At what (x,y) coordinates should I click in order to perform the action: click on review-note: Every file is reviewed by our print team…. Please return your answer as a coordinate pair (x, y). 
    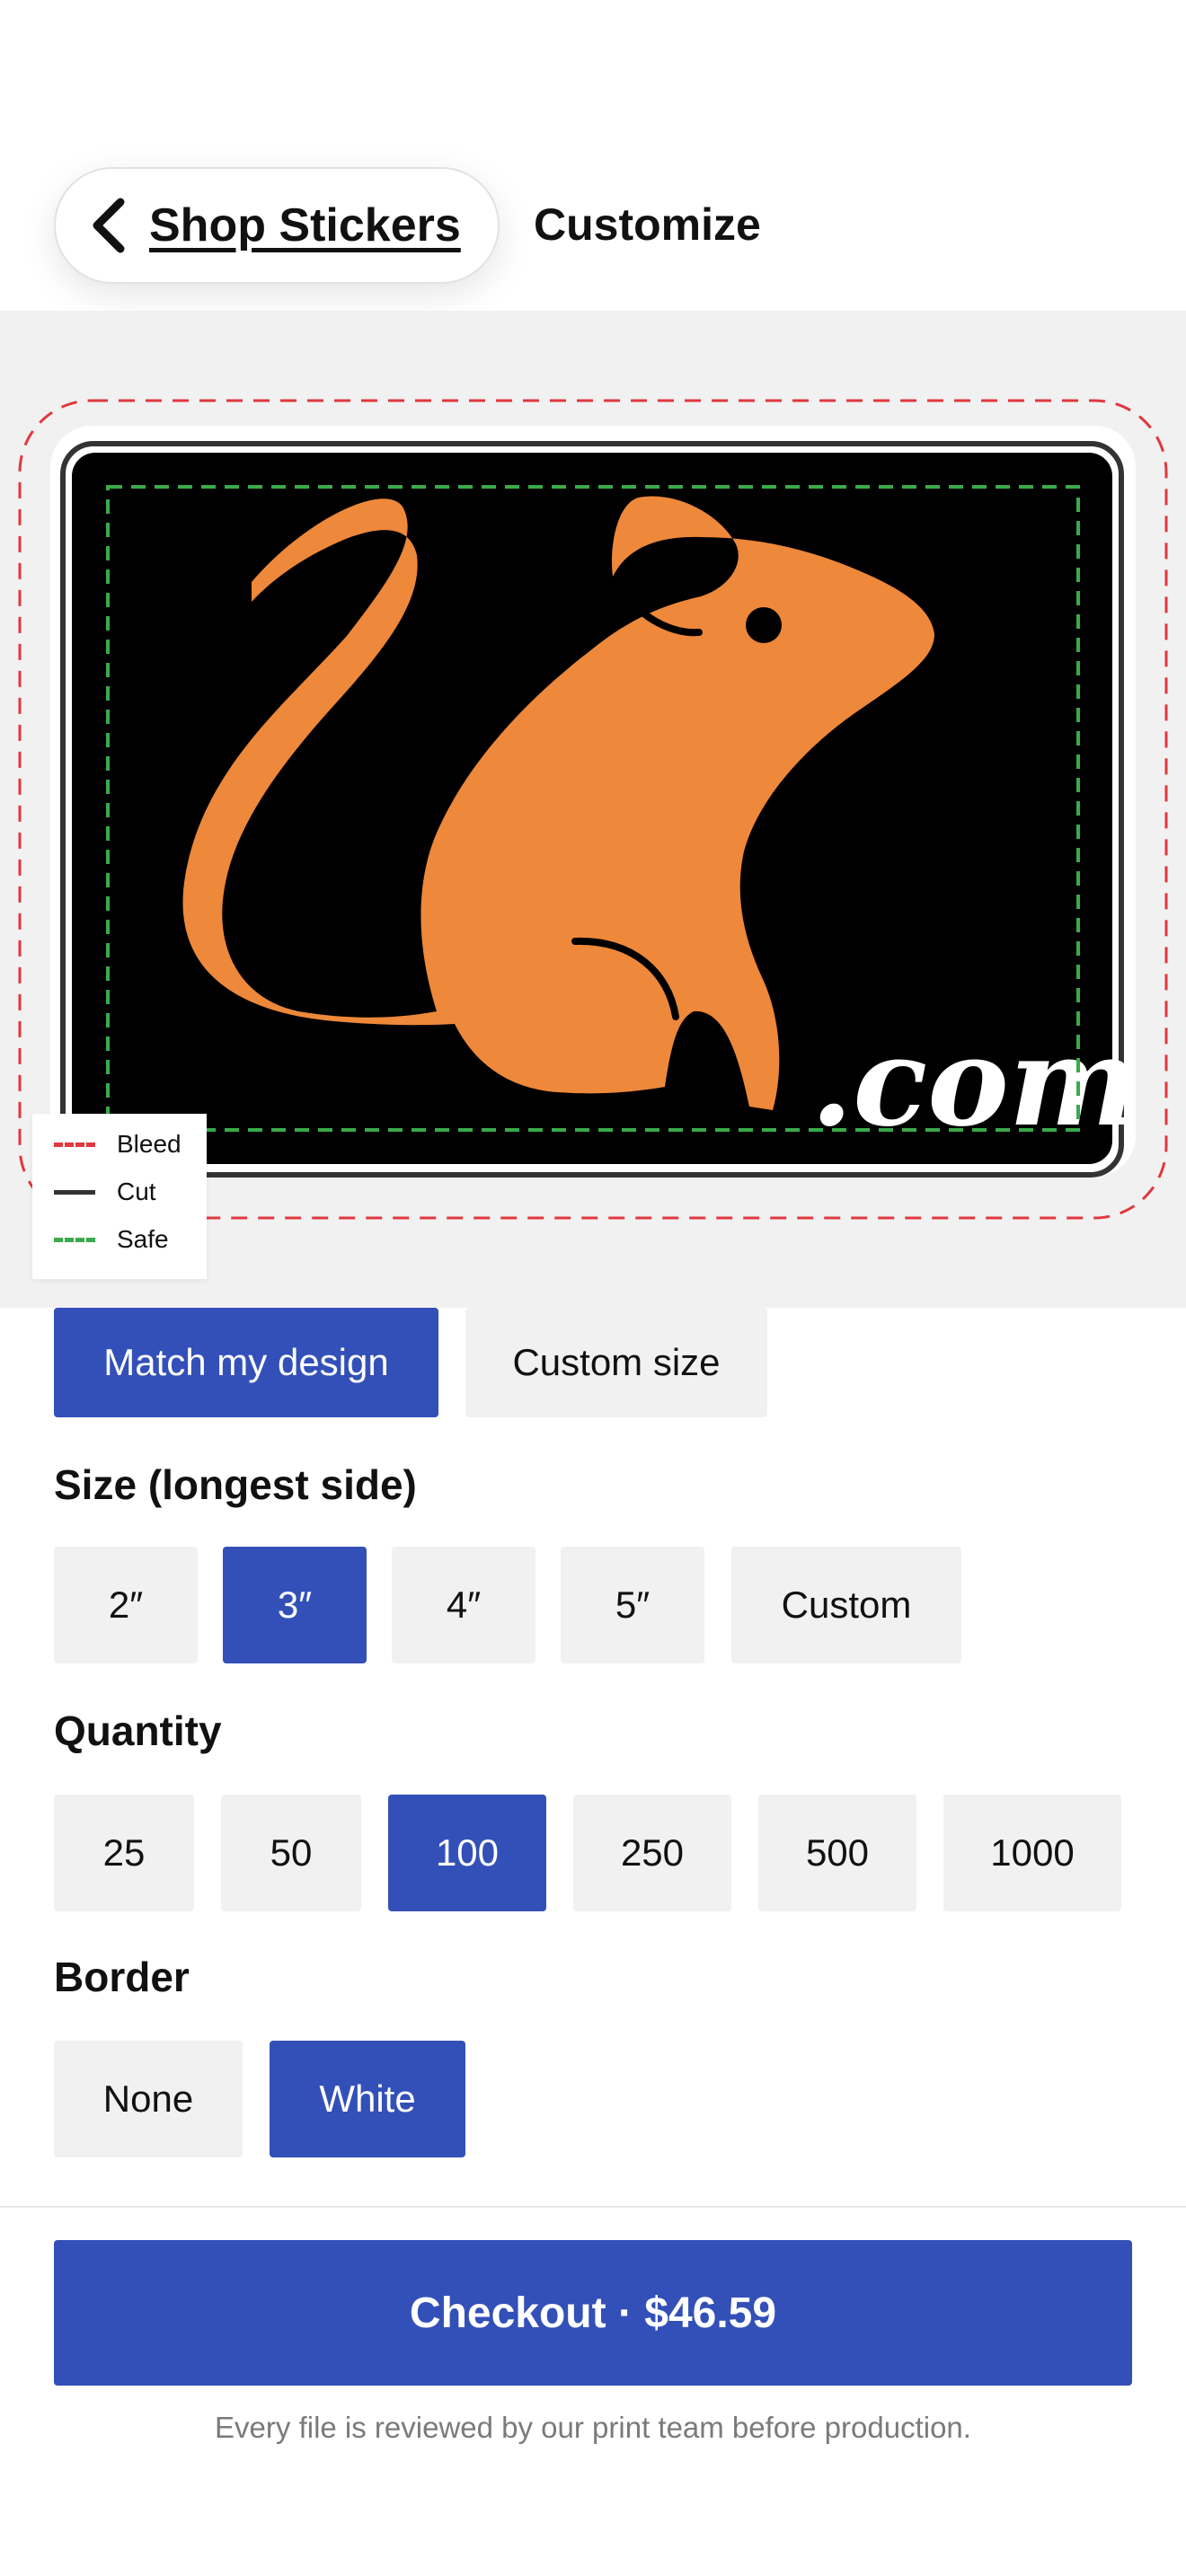
    Looking at the image, I should click on (593, 2427).